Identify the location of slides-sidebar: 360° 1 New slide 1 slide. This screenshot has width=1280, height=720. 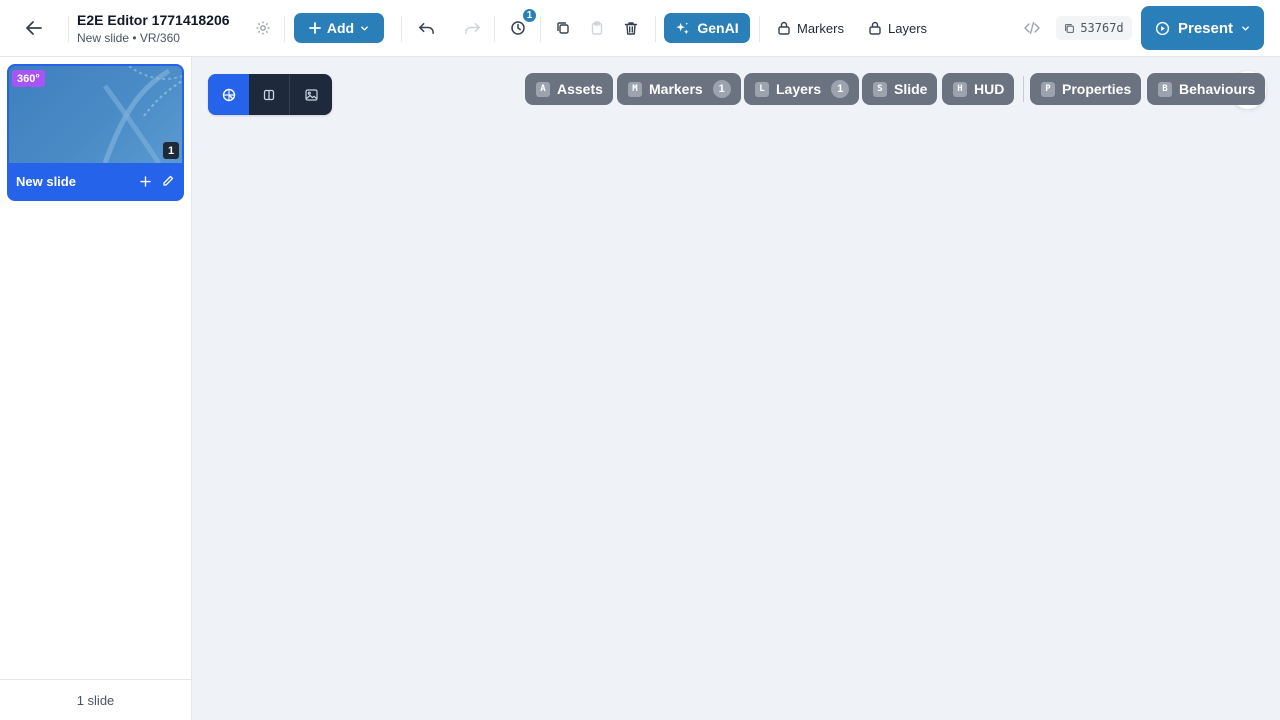
(96, 388).